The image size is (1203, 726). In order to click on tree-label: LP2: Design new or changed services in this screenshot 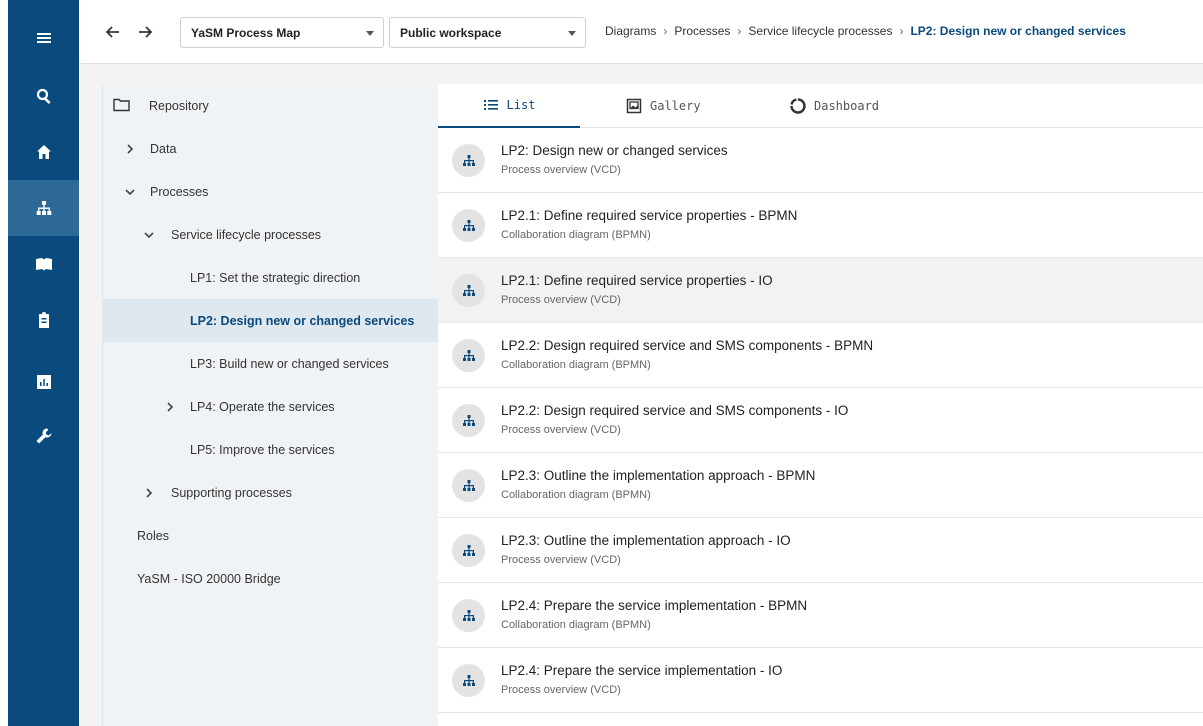, I will do `click(302, 320)`.